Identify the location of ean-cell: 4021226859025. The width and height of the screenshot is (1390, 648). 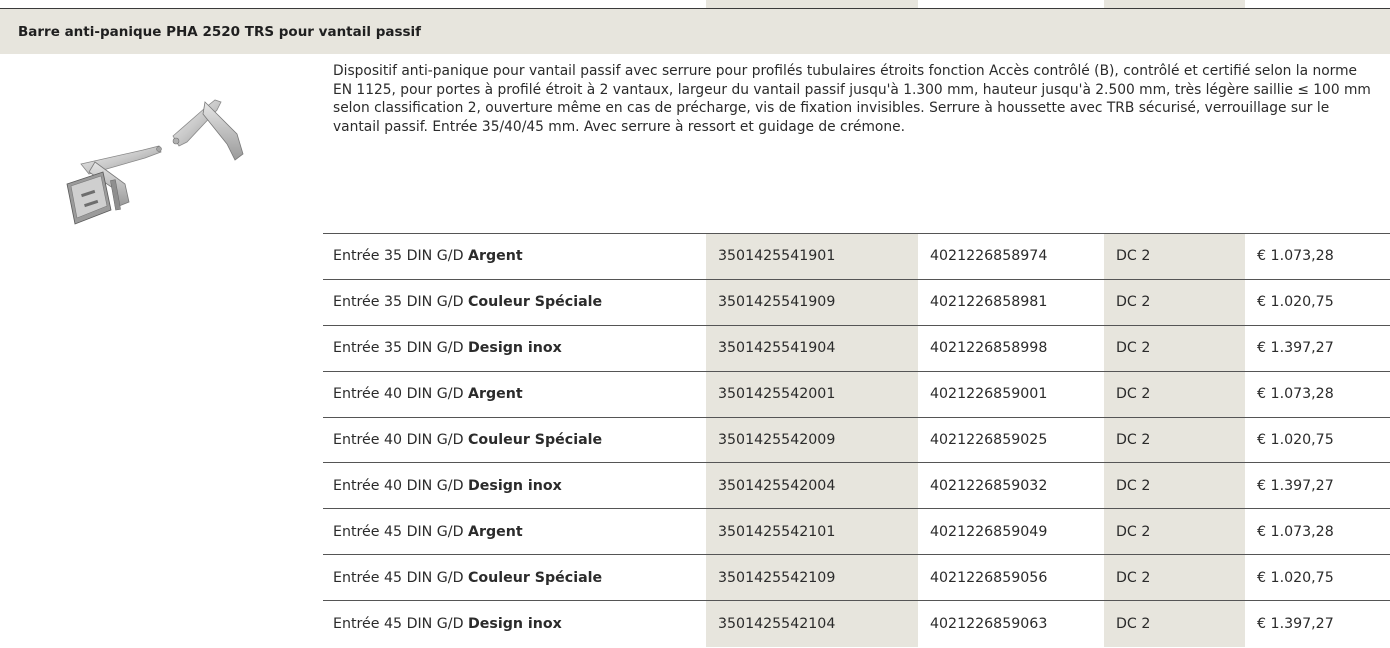
(1011, 439).